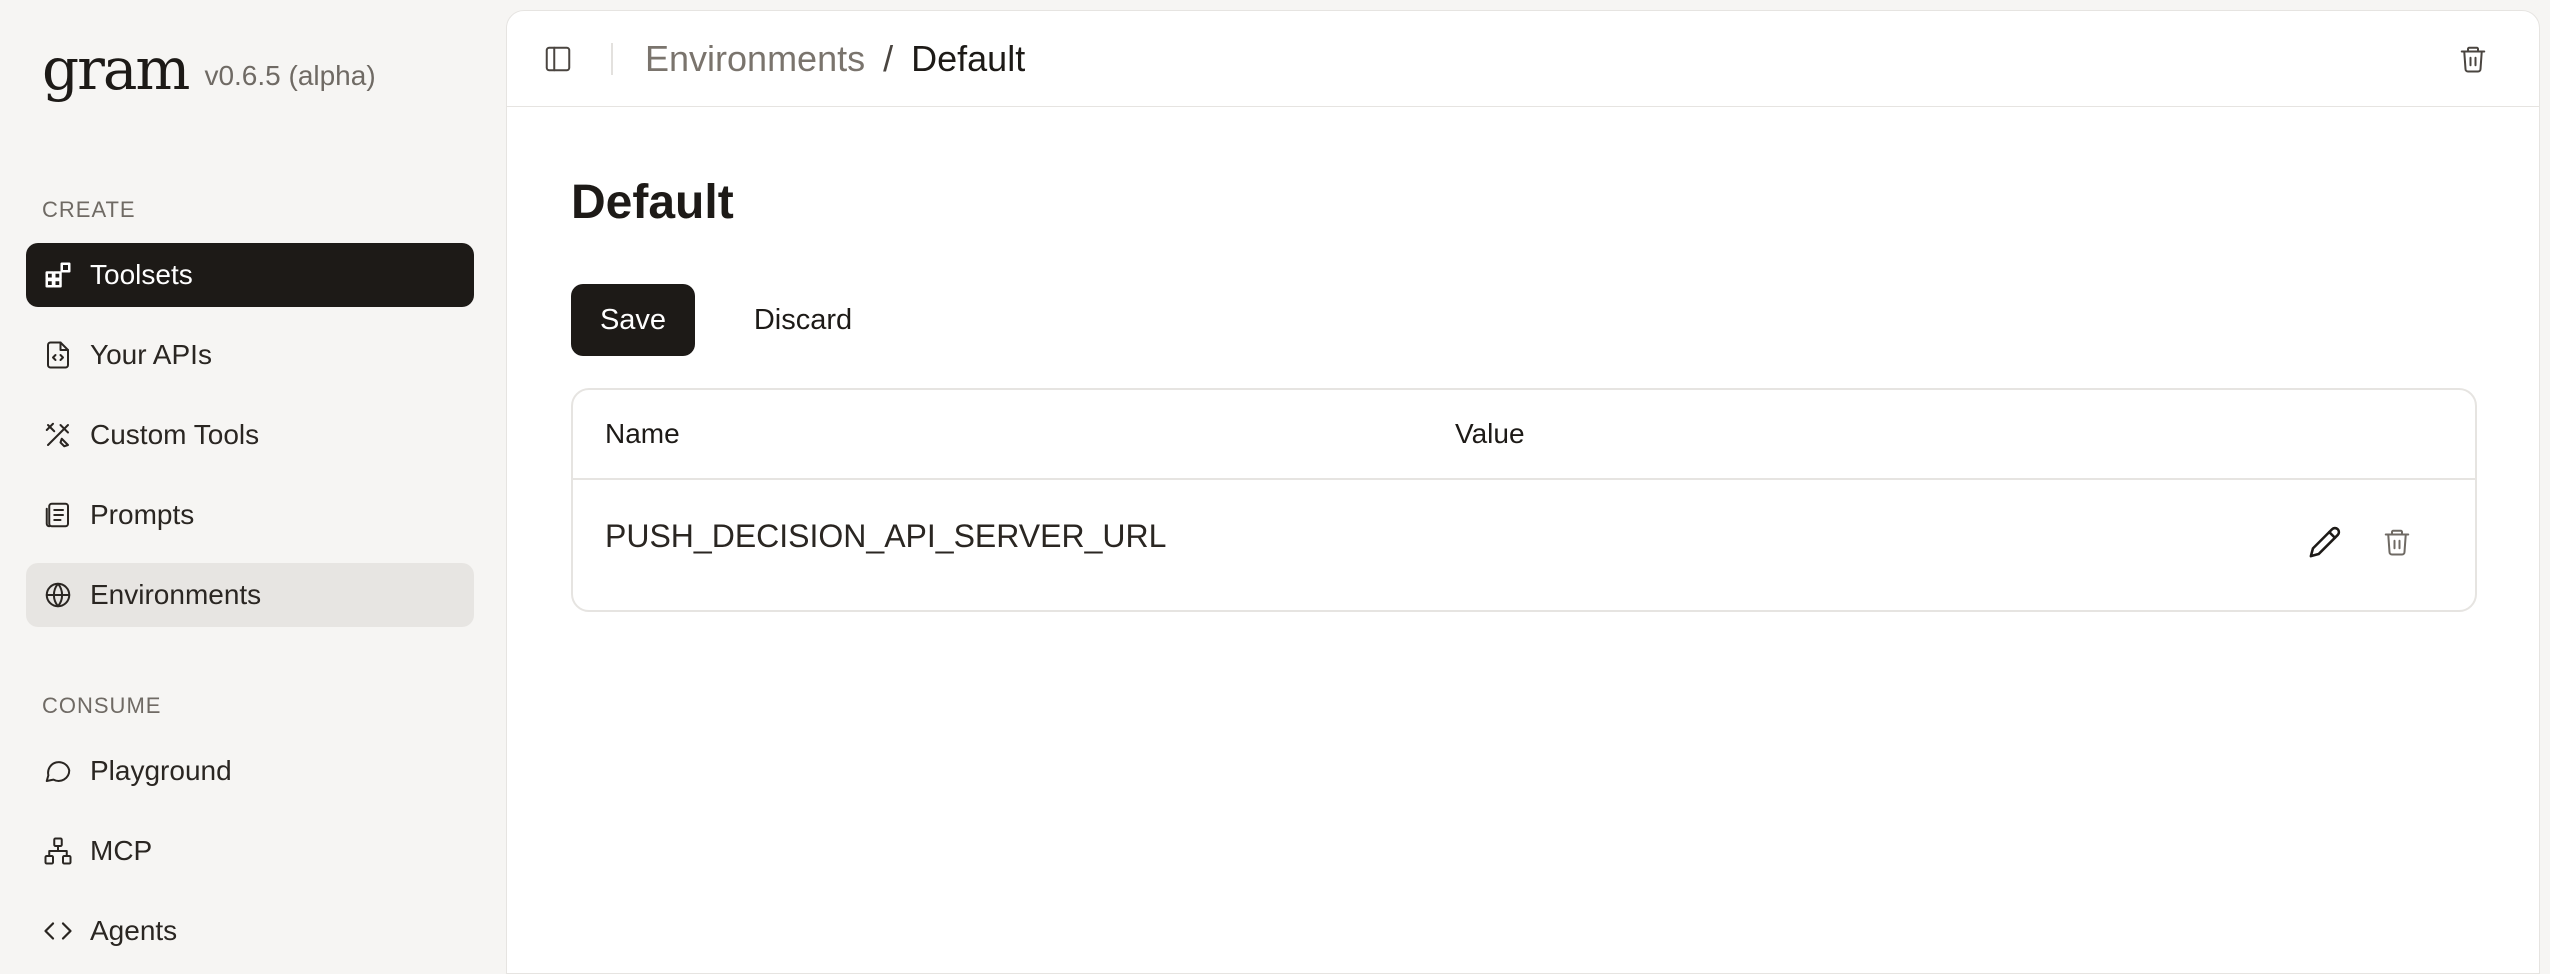 The width and height of the screenshot is (2550, 974). I want to click on sidebar-item-playground: Playground, so click(250, 771).